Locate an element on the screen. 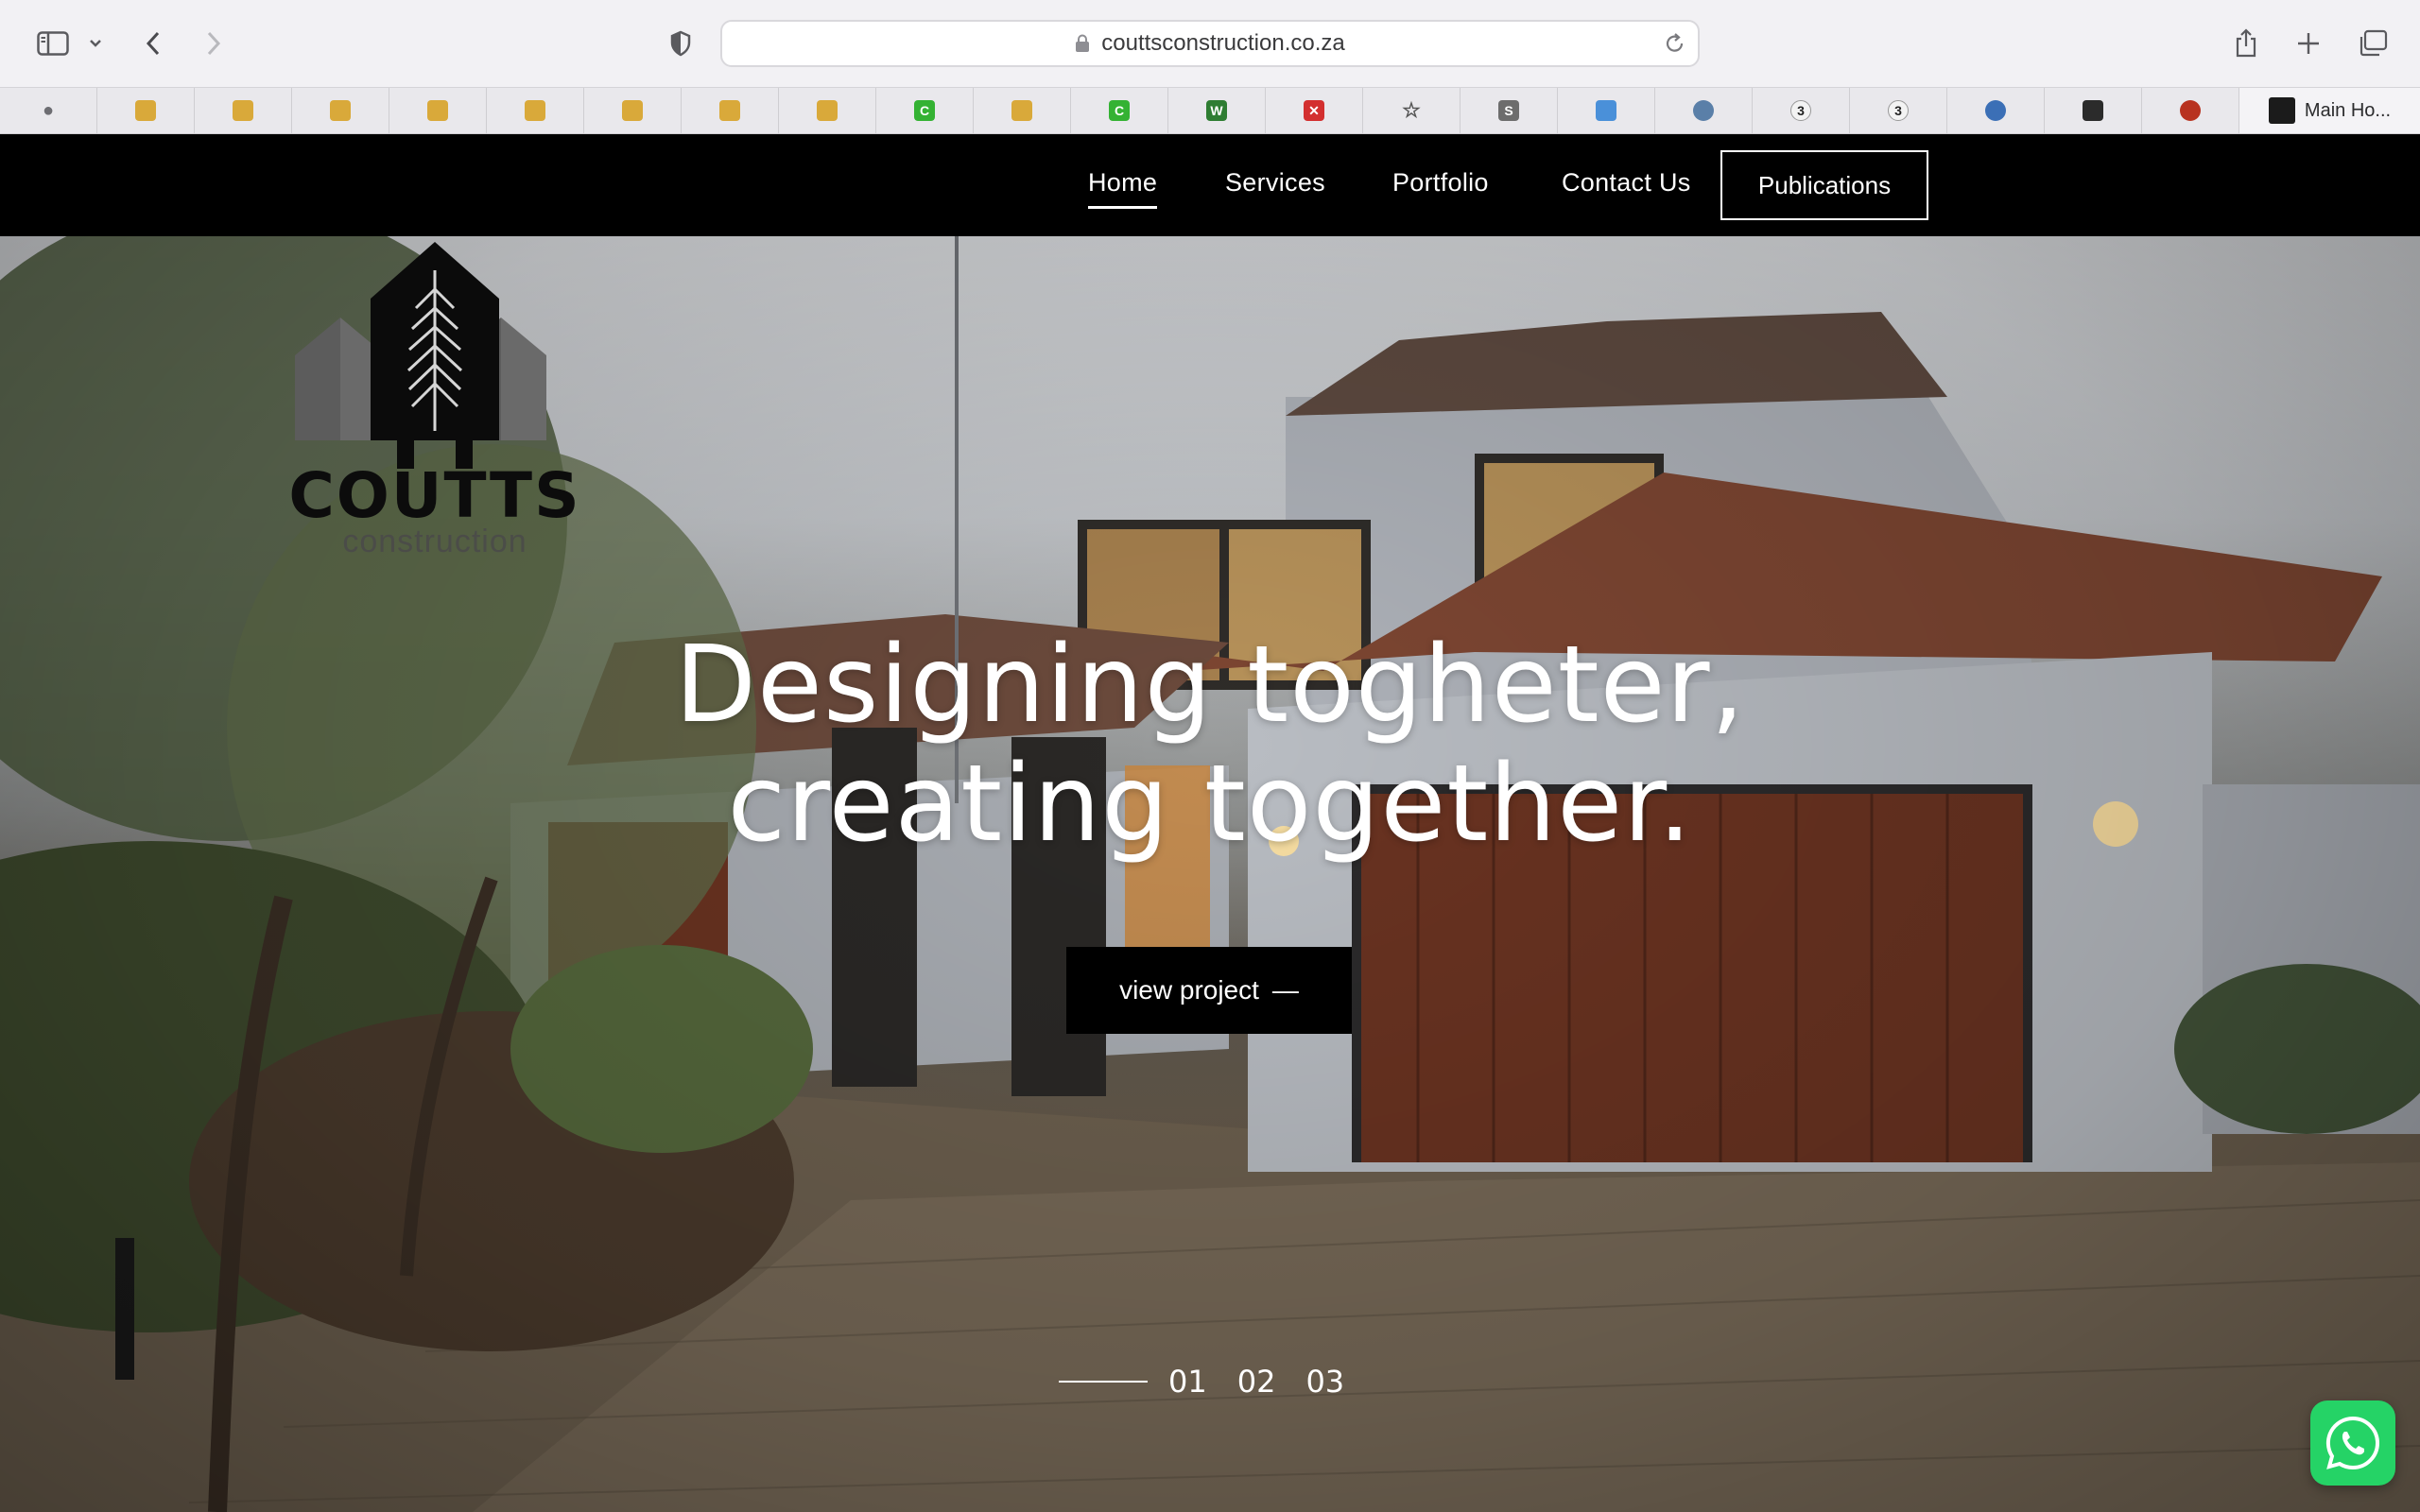 The width and height of the screenshot is (2420, 1512). new-tab-plus-icon is located at coordinates (2308, 43).